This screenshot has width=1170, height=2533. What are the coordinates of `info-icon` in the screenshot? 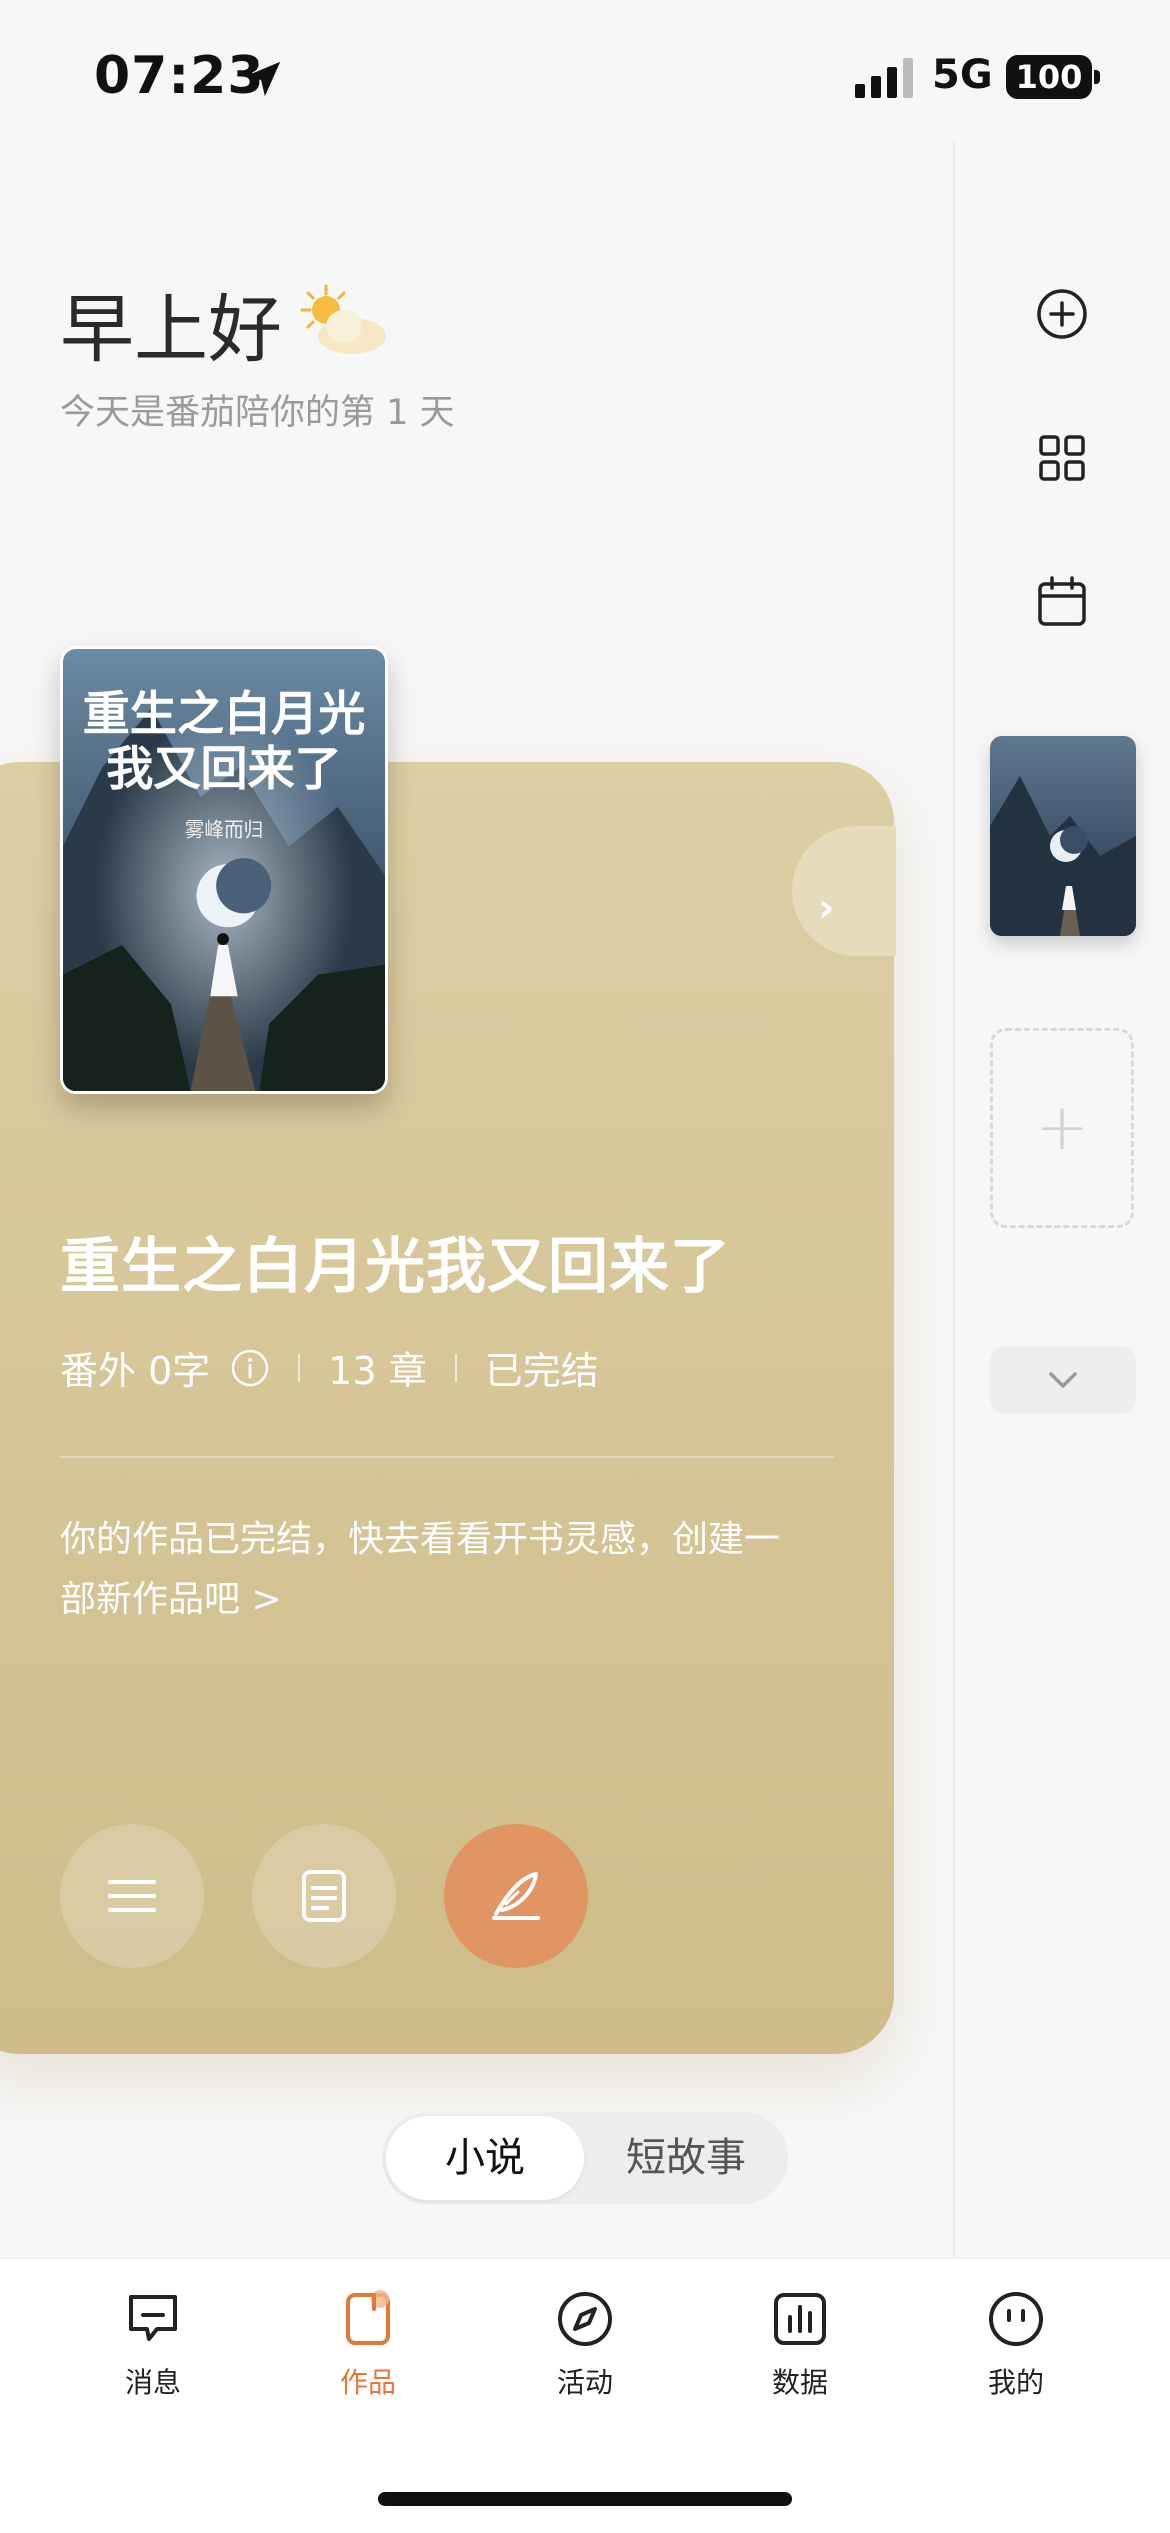 It's located at (250, 1368).